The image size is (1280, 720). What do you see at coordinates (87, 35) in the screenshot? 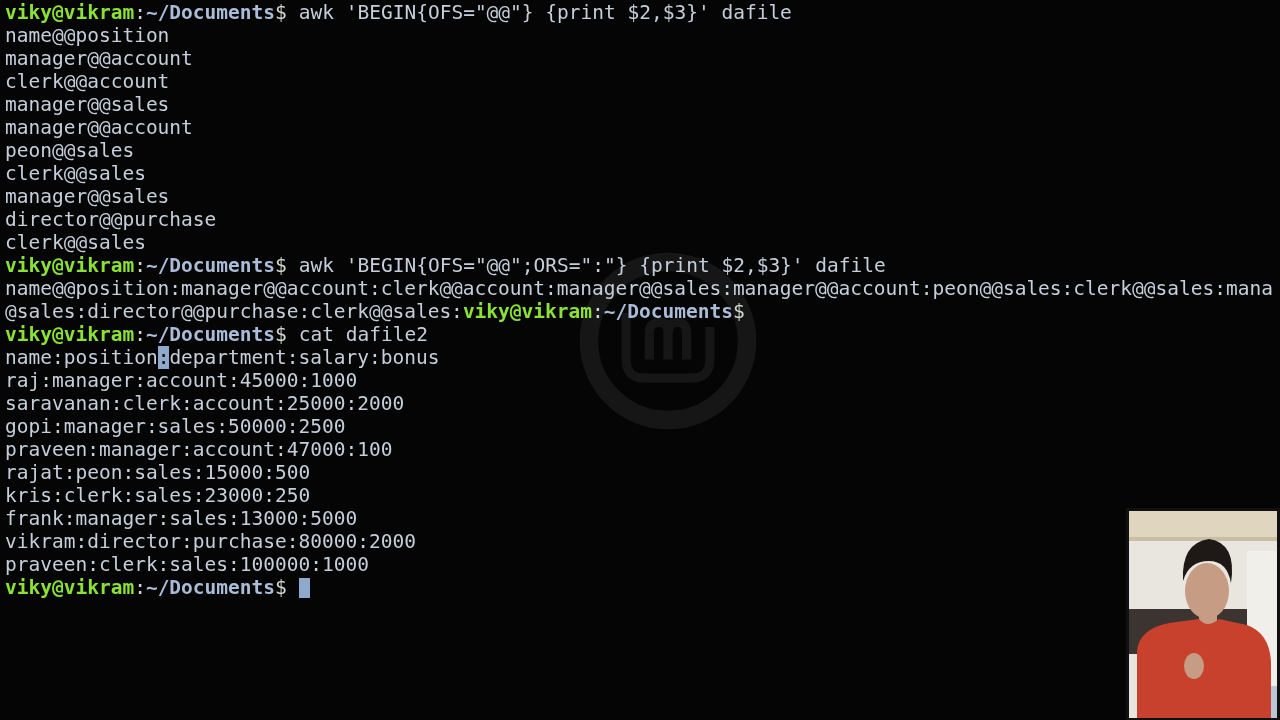
I see `output-text: name@@position` at bounding box center [87, 35].